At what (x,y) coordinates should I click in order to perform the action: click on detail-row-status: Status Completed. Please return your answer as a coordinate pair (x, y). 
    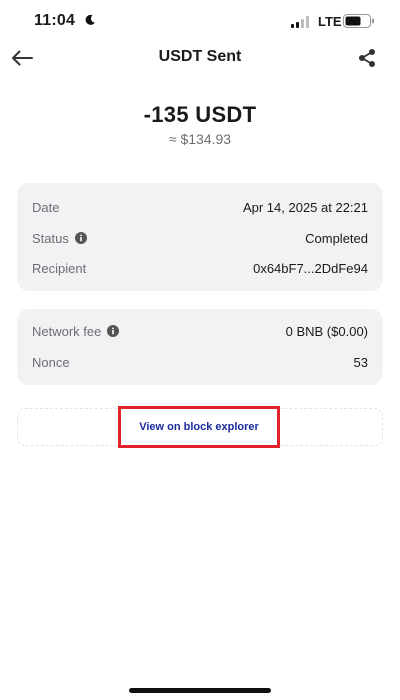
    Looking at the image, I should click on (200, 238).